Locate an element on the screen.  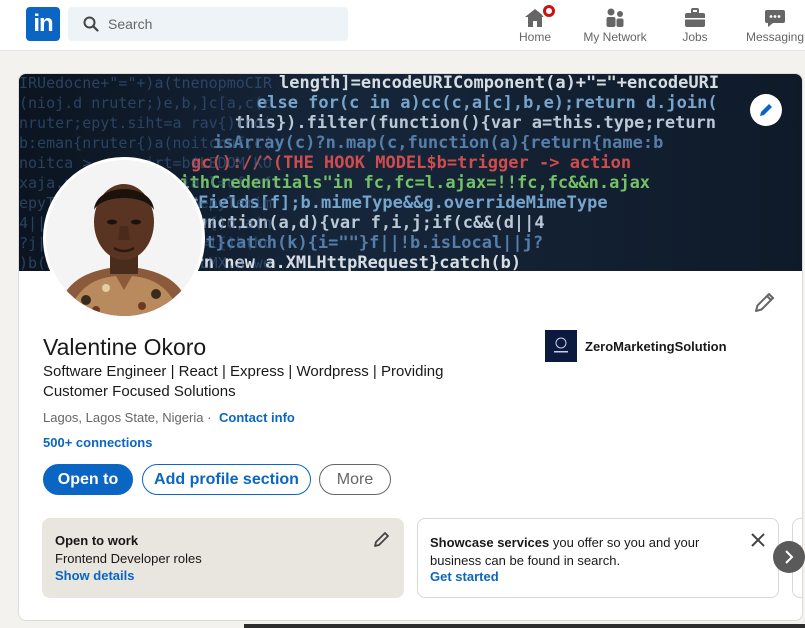
open-to-button: Open to is located at coordinates (88, 479).